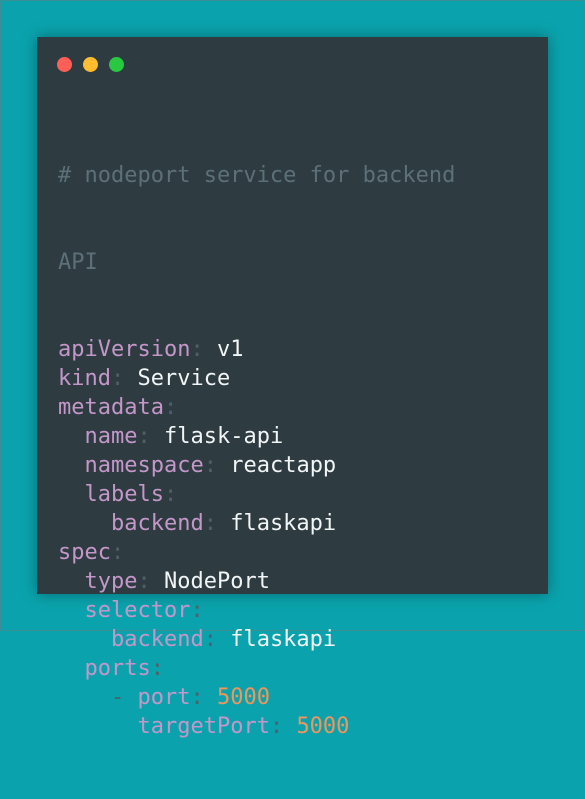  Describe the element at coordinates (184, 378) in the screenshot. I see `yaml-value: Service` at that location.